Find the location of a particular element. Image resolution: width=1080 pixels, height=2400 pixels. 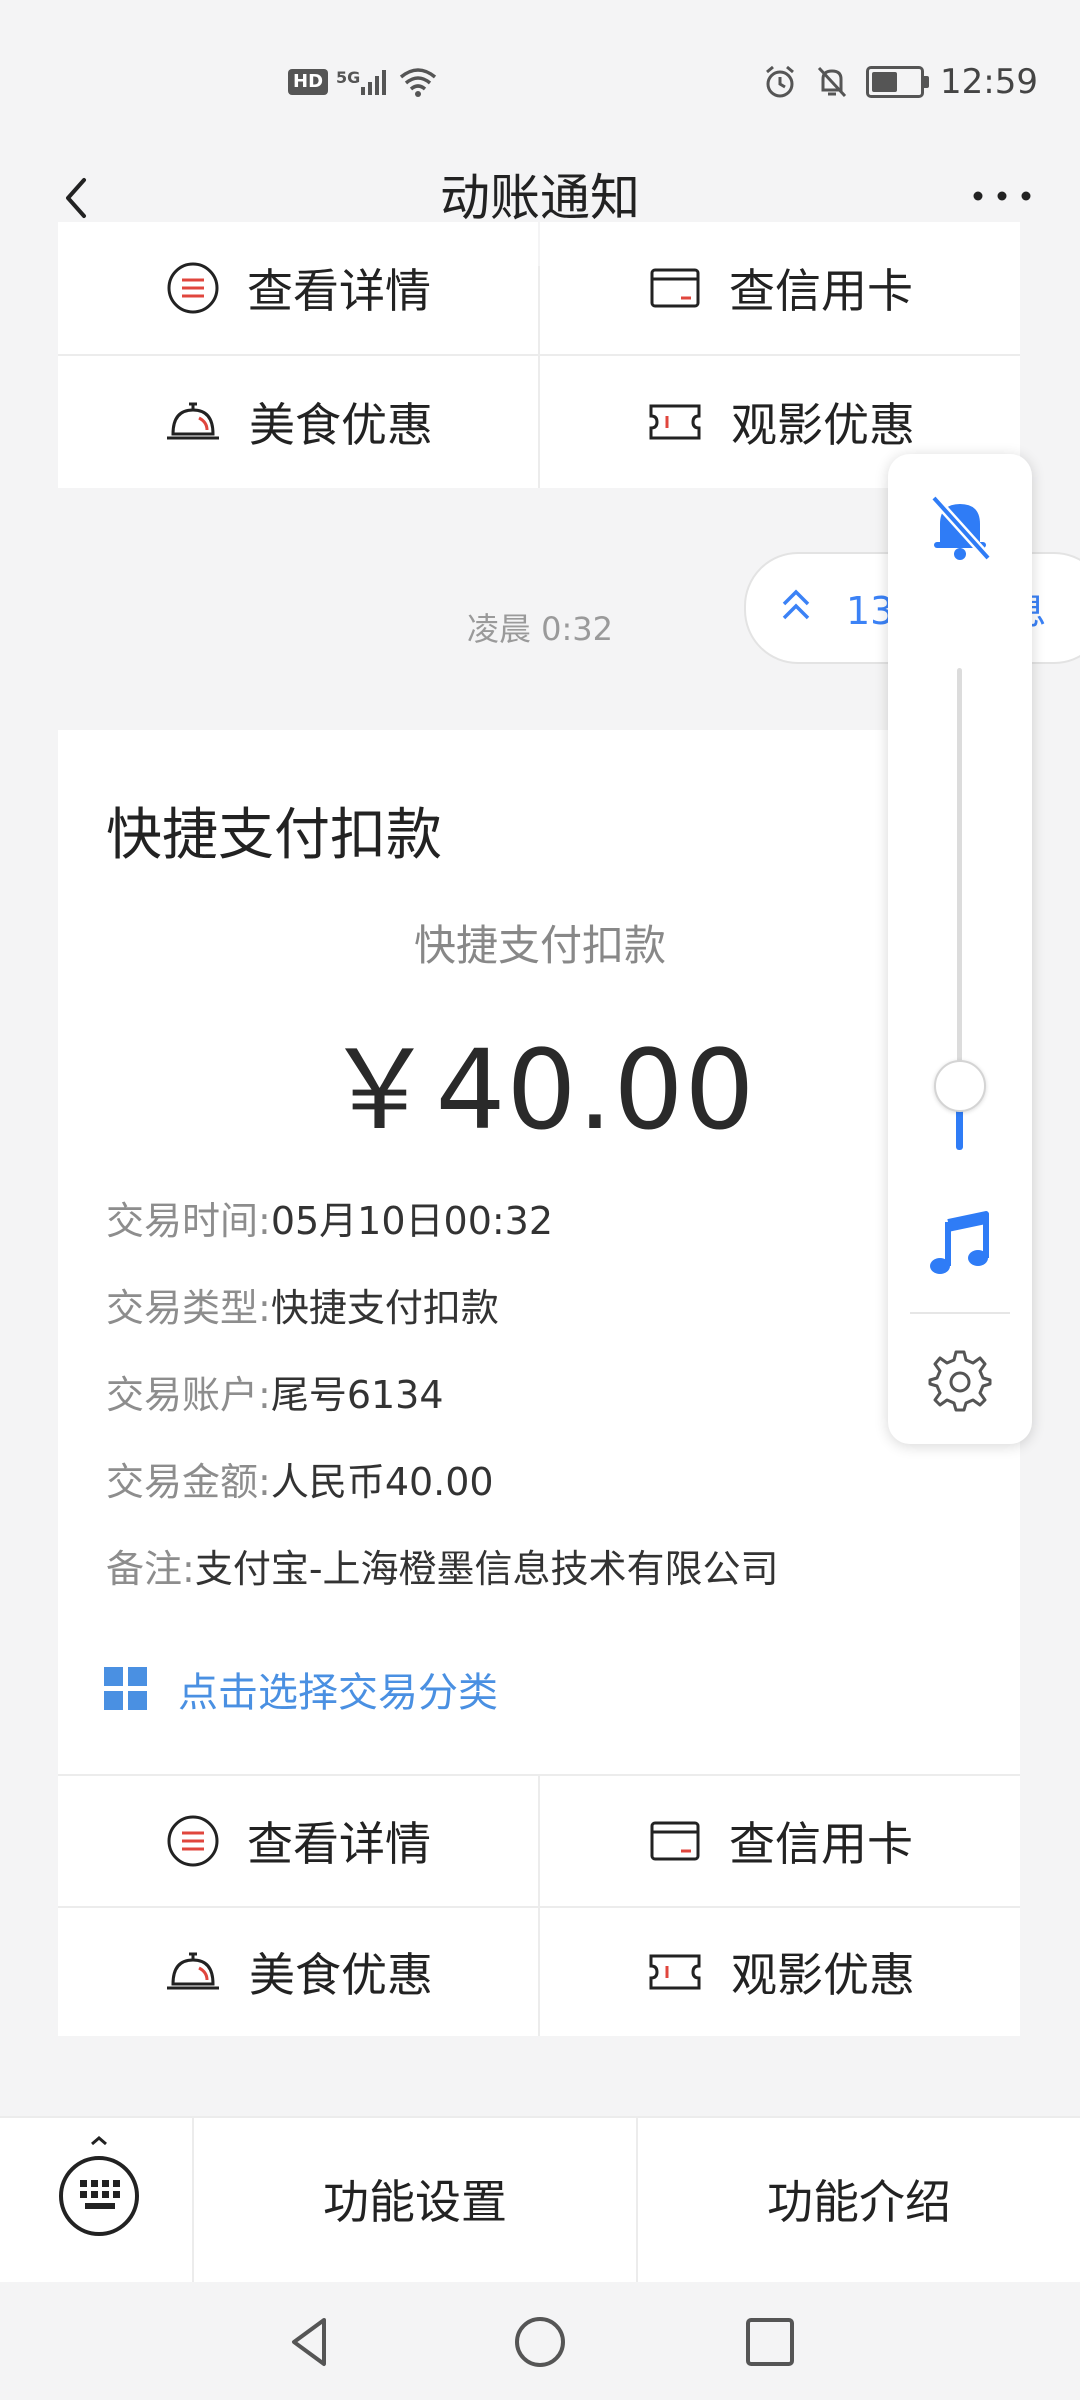

detail-value: 人民币40.00 is located at coordinates (382, 1482).